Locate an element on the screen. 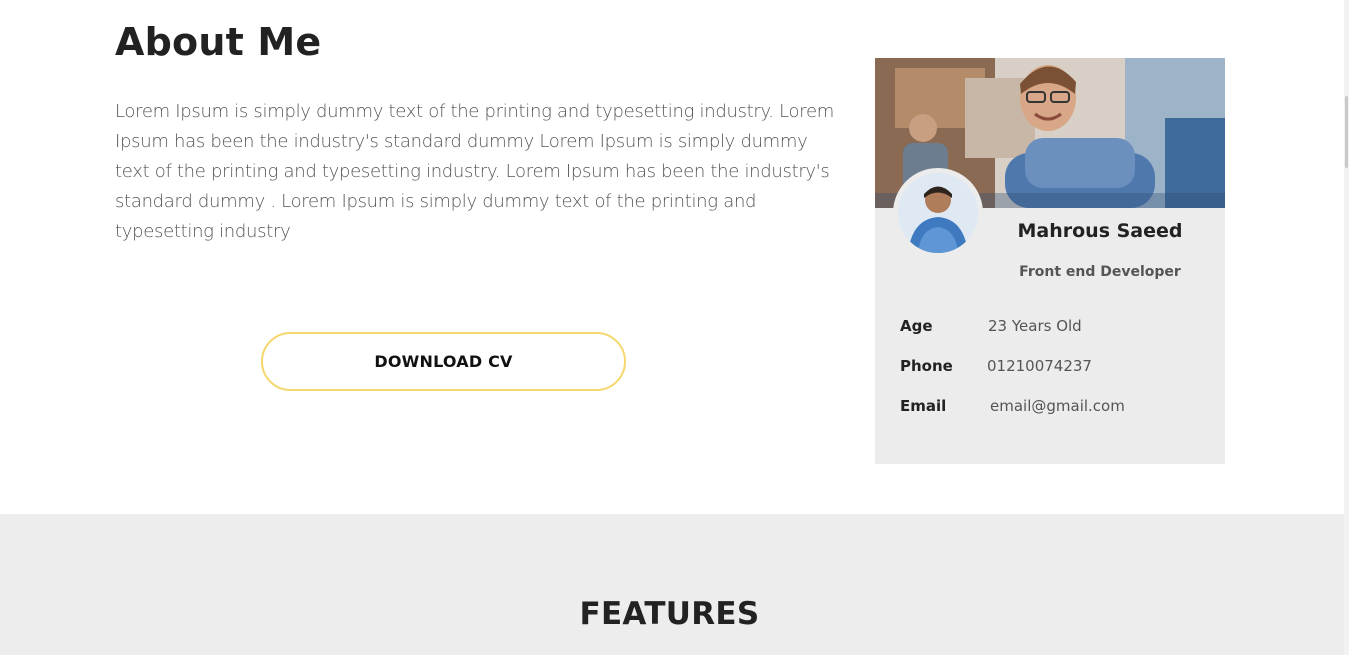 This screenshot has width=1349, height=655. avatar is located at coordinates (938, 213).